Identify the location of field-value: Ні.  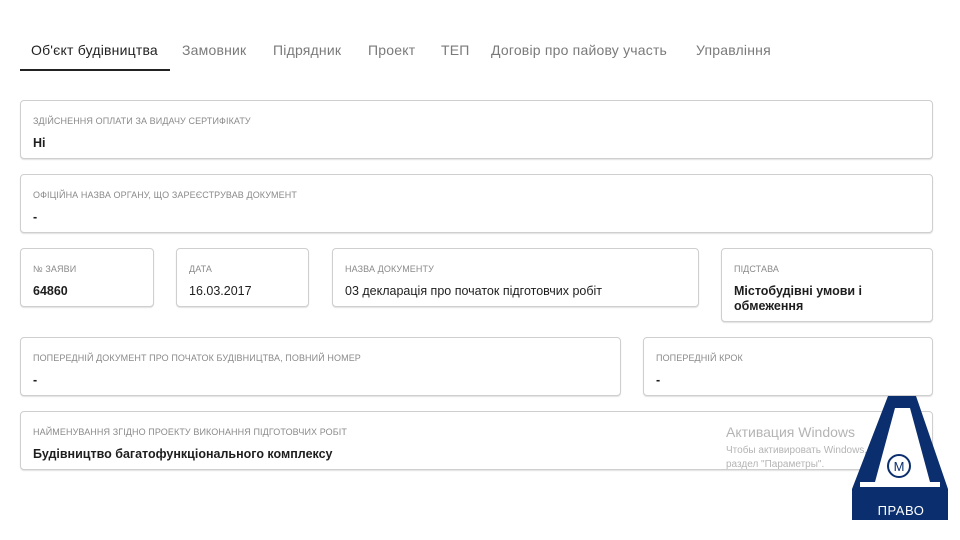
(39, 143).